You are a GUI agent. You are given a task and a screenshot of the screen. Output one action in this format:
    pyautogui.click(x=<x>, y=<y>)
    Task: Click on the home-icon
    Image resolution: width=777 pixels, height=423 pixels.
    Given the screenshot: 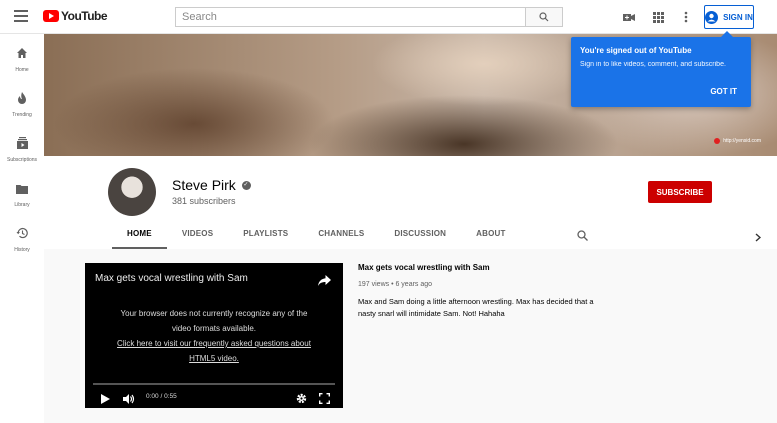 What is the action you would take?
    pyautogui.click(x=22, y=53)
    